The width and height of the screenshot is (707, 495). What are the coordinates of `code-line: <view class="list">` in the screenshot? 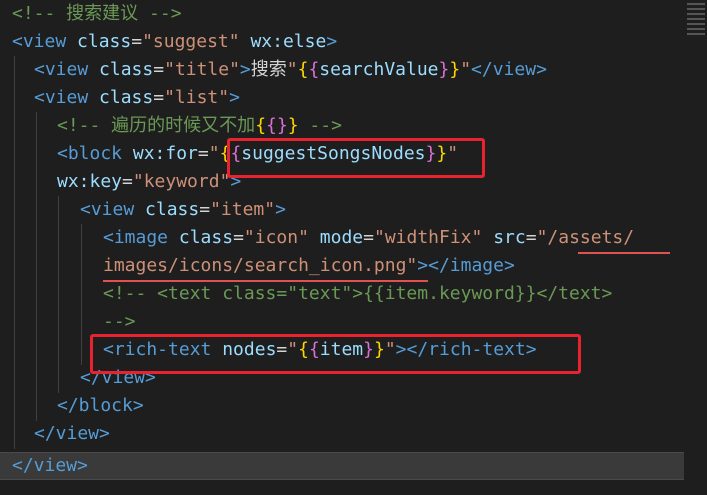 It's located at (137, 98).